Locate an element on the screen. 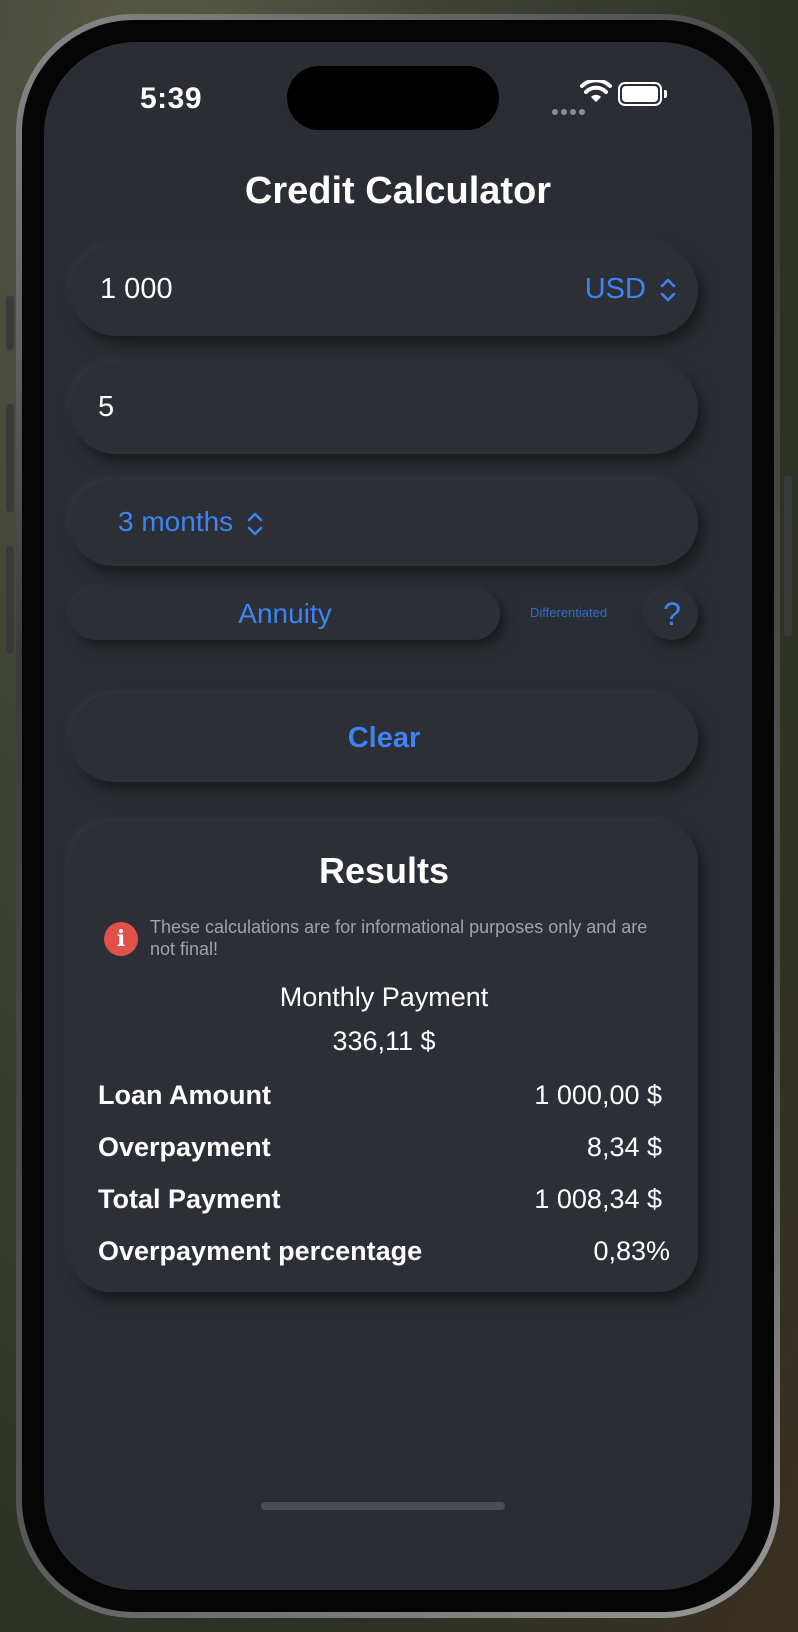  power-button is located at coordinates (788, 556).